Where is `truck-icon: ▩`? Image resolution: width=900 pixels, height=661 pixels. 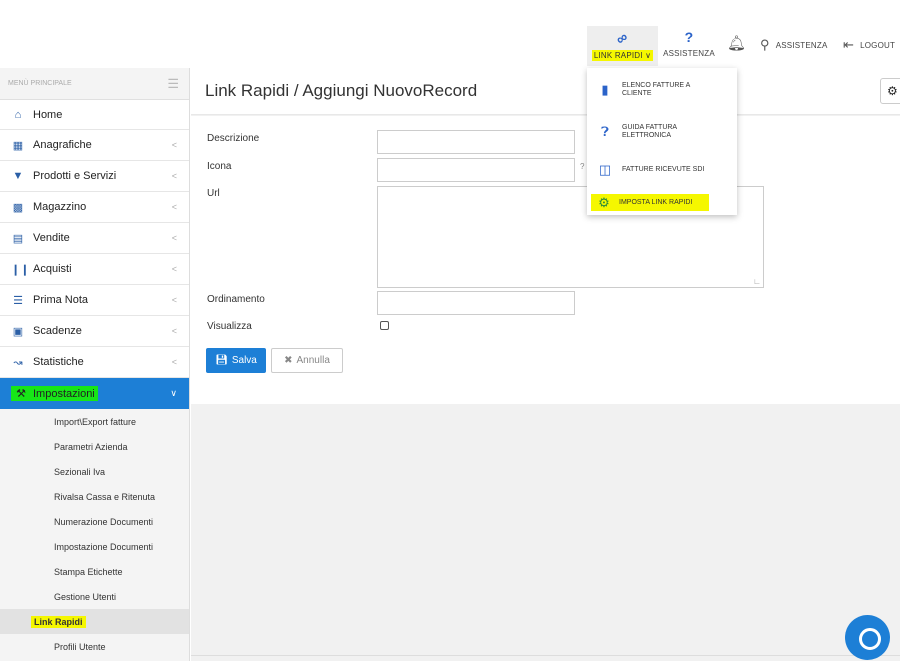 truck-icon: ▩ is located at coordinates (18, 207).